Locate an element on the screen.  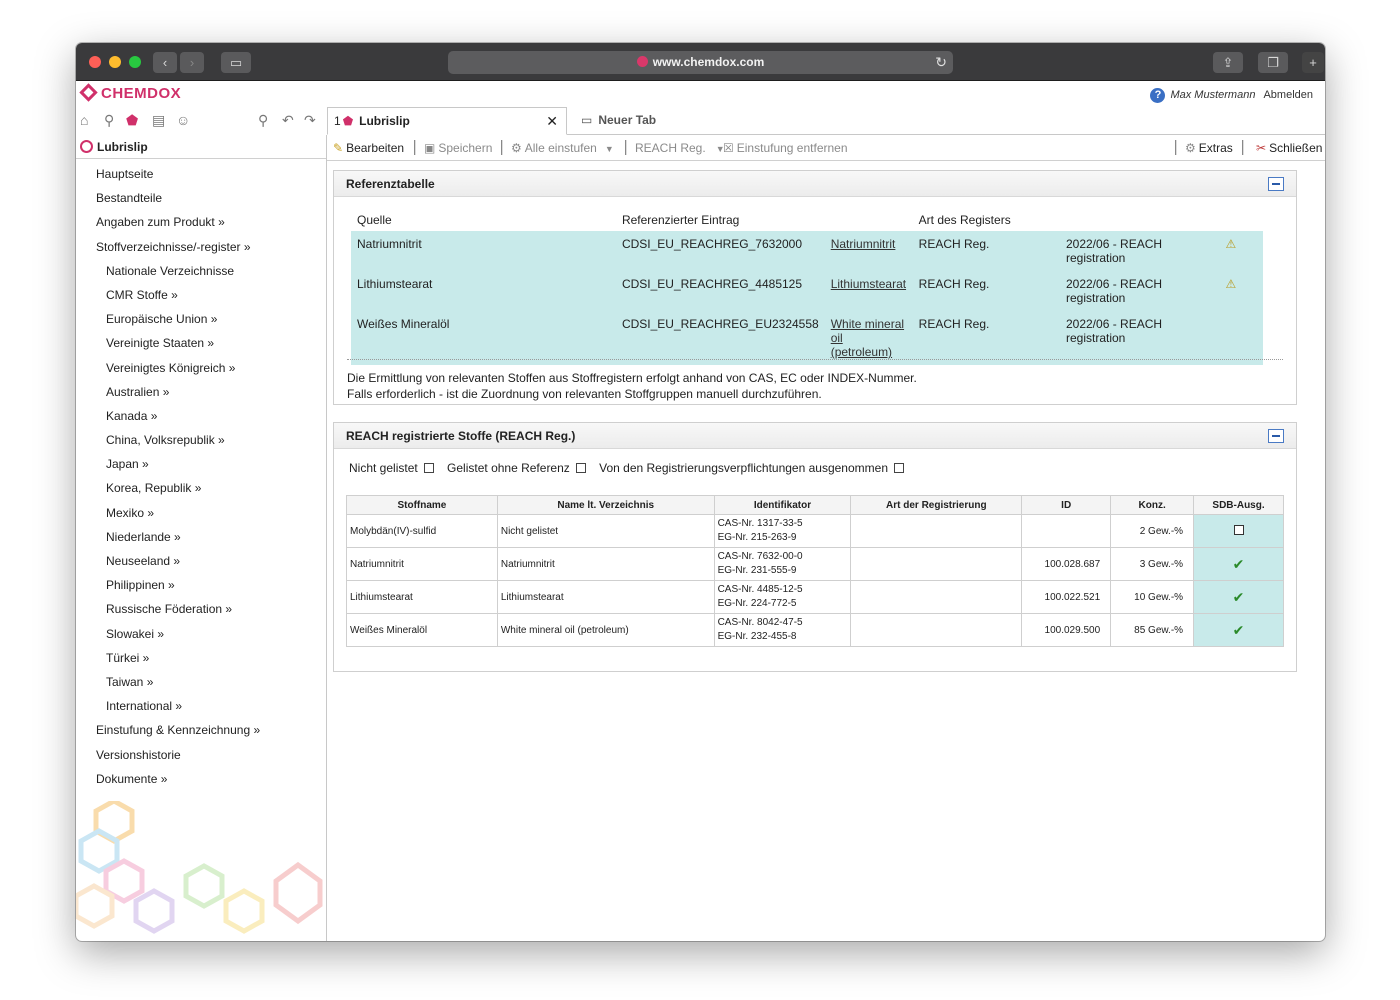
column-header: Identifikator is located at coordinates (782, 505).